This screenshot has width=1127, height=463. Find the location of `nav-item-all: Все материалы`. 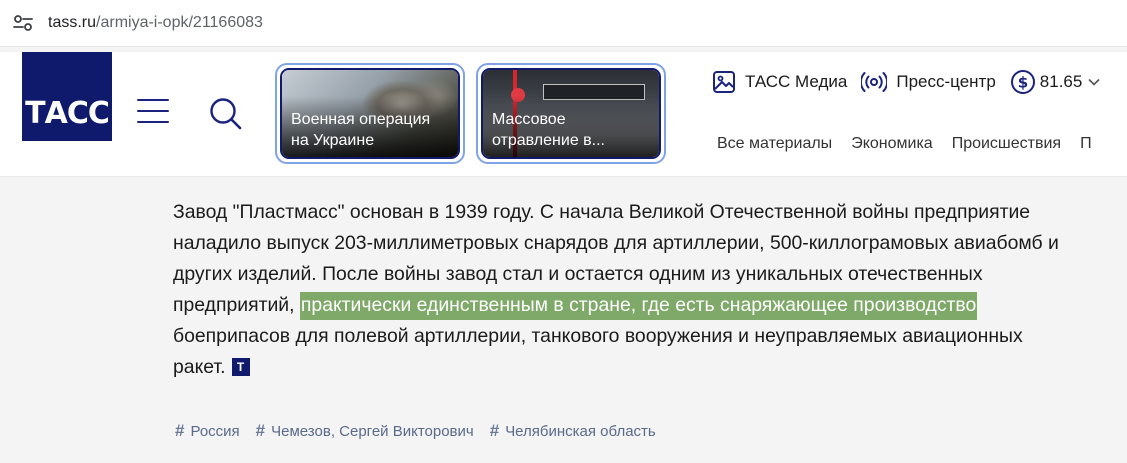

nav-item-all: Все материалы is located at coordinates (774, 144).